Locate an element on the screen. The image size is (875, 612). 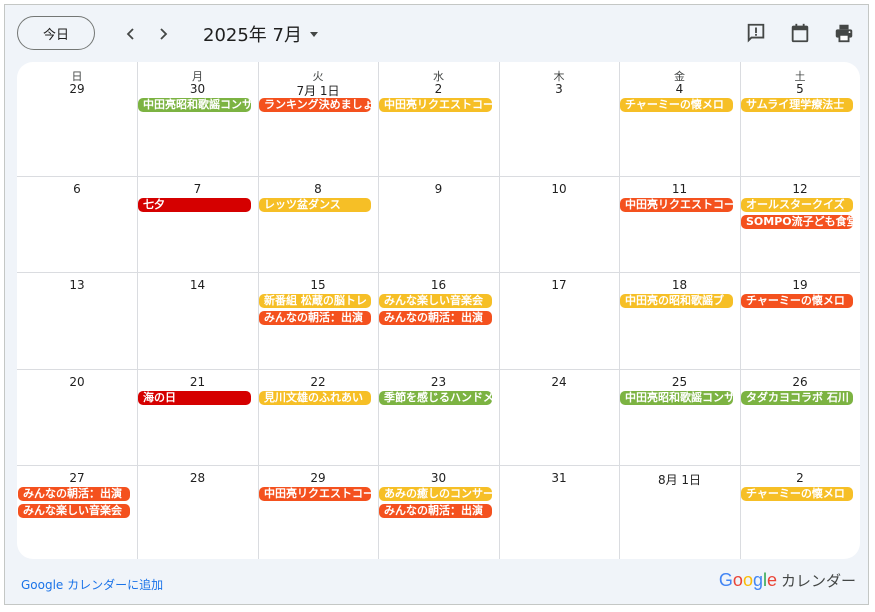
month-title: 2025年 7月 is located at coordinates (252, 35).